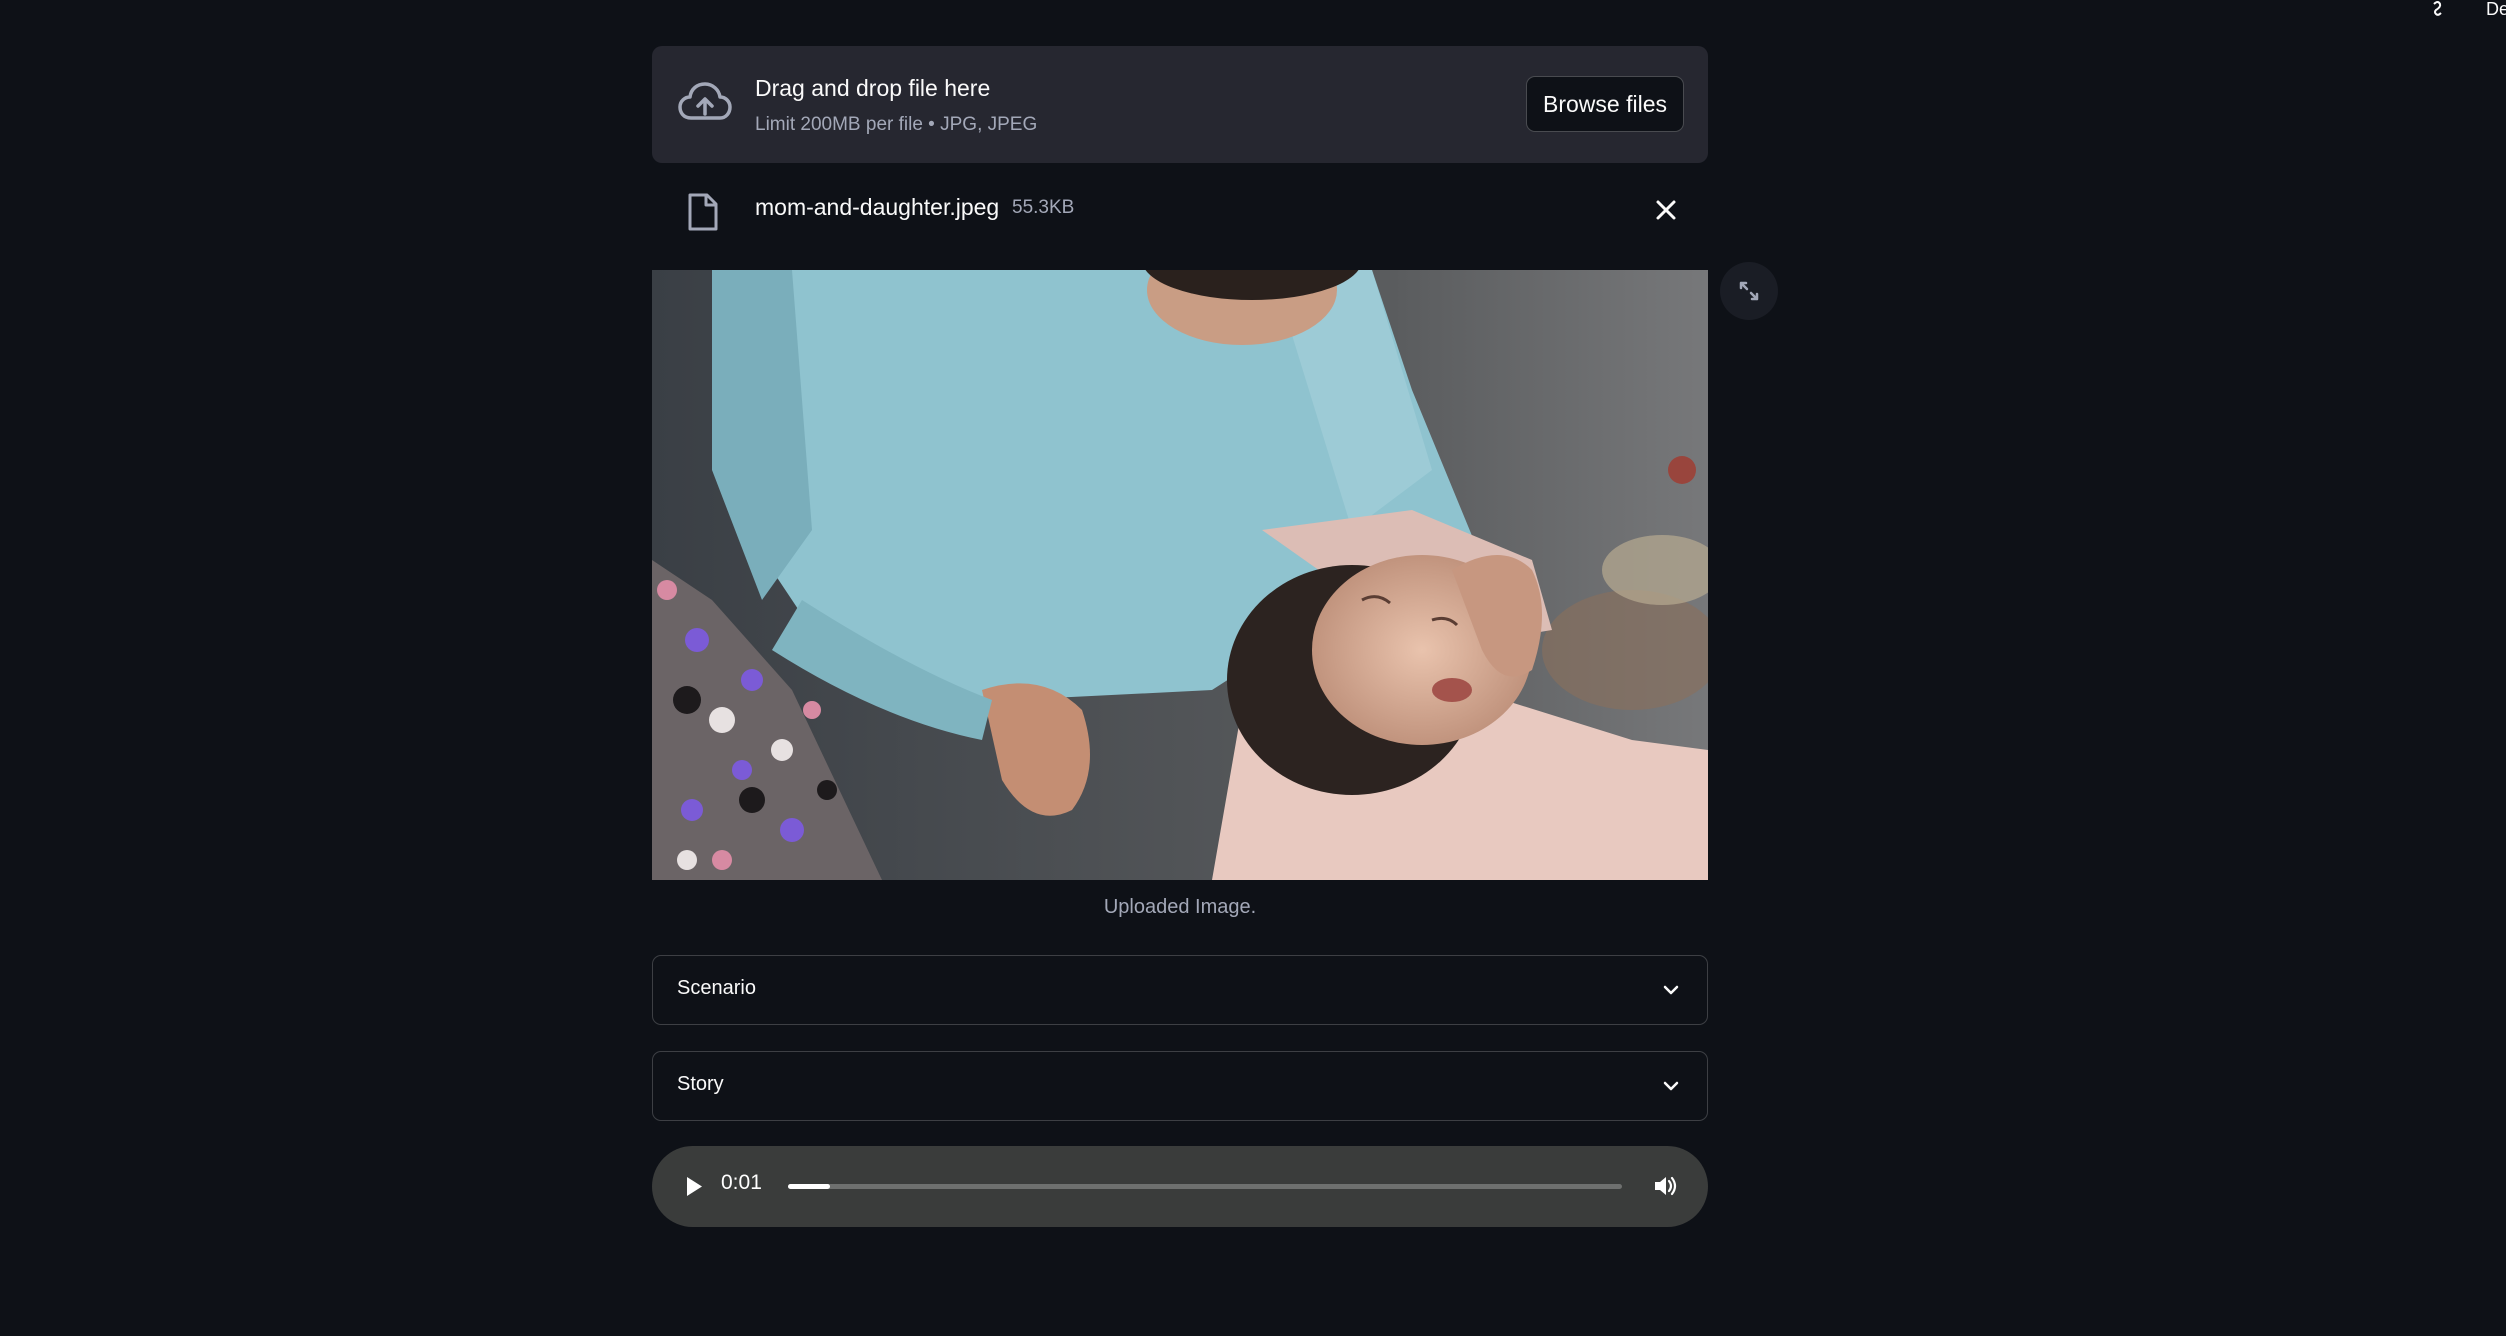 Image resolution: width=2506 pixels, height=1336 pixels. Describe the element at coordinates (2496, 9) in the screenshot. I see `header-deploy-text: De` at that location.